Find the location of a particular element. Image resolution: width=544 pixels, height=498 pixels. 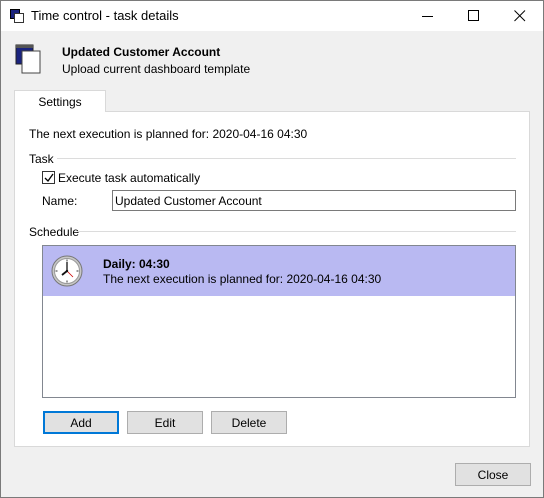

add-button: Add is located at coordinates (81, 422).